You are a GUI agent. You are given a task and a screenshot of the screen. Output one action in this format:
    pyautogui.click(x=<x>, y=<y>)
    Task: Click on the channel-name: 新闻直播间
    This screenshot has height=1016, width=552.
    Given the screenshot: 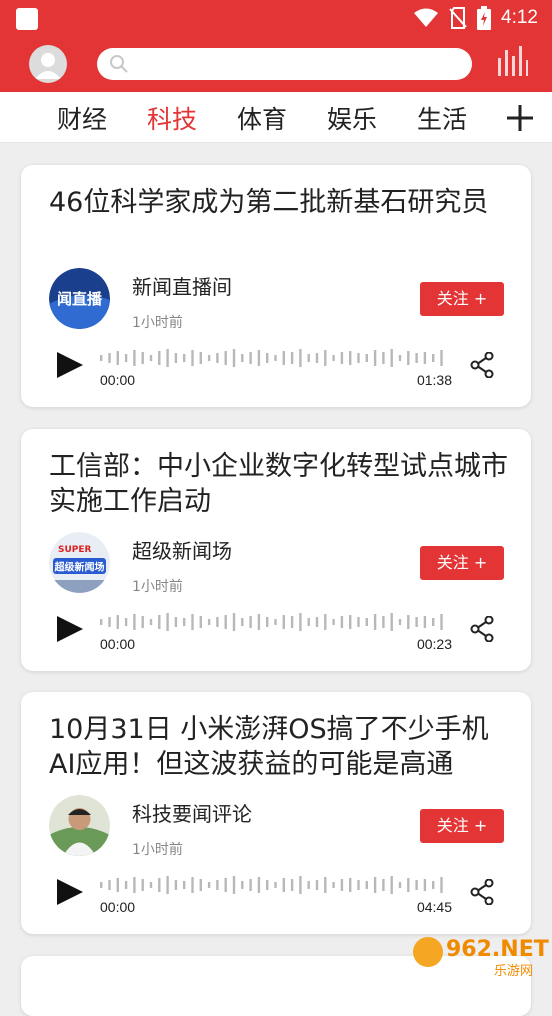 What is the action you would take?
    pyautogui.click(x=182, y=285)
    